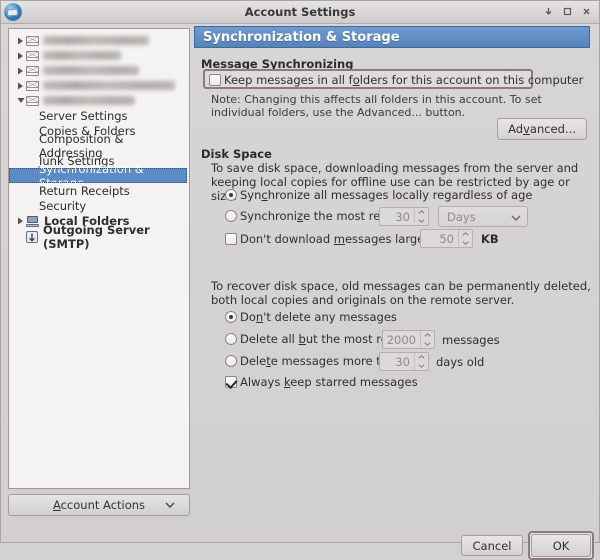 The height and width of the screenshot is (560, 600). What do you see at coordinates (318, 317) in the screenshot?
I see `dont-delete-label: Don't delete any messages` at bounding box center [318, 317].